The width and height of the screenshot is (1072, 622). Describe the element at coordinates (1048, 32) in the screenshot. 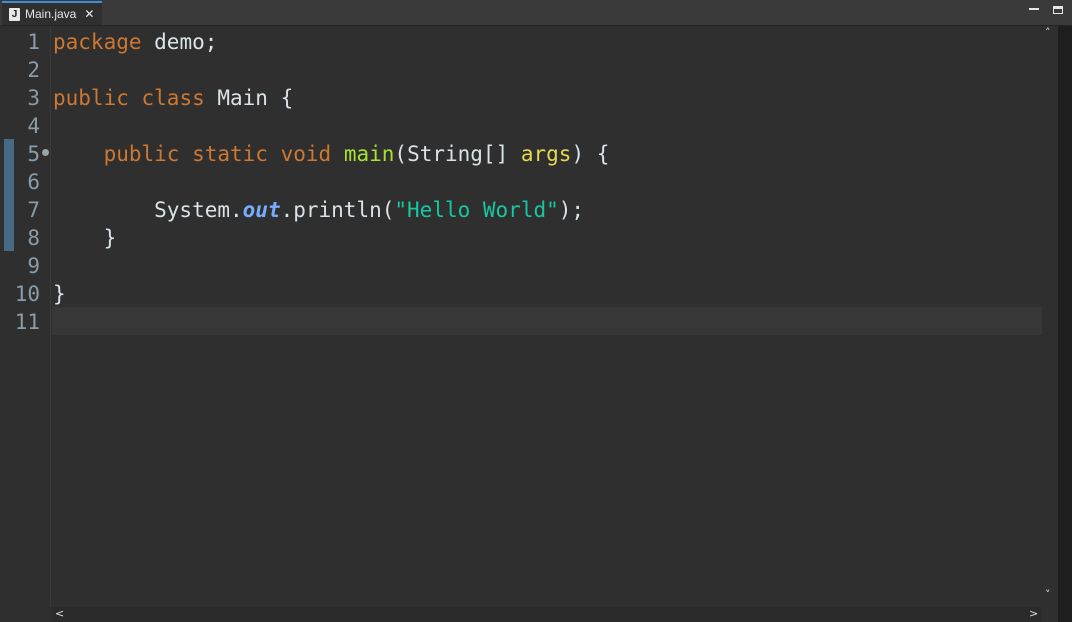

I see `scroll-up-icon: ˄` at that location.